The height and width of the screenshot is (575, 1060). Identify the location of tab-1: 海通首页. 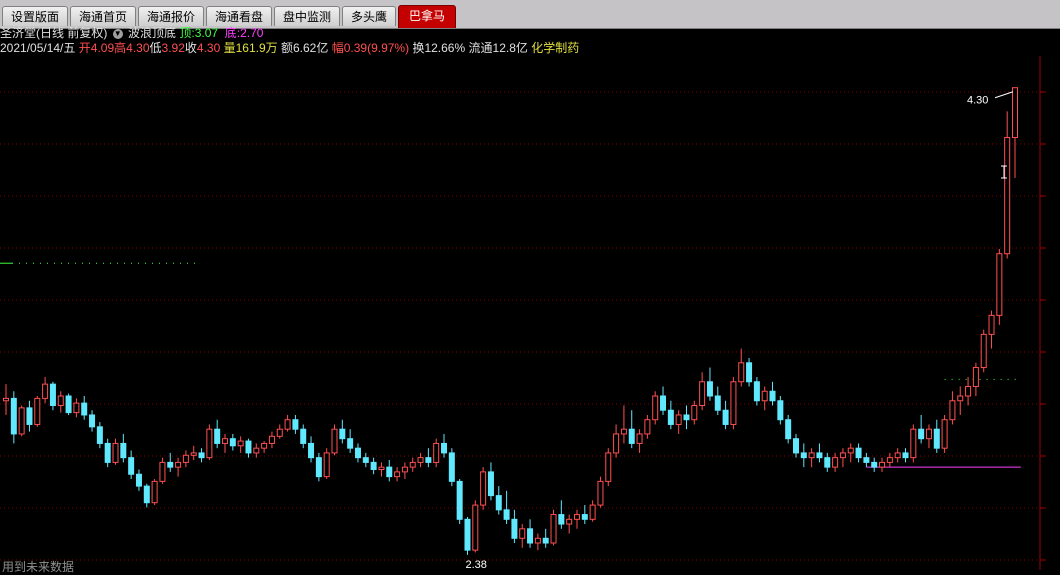
(103, 16).